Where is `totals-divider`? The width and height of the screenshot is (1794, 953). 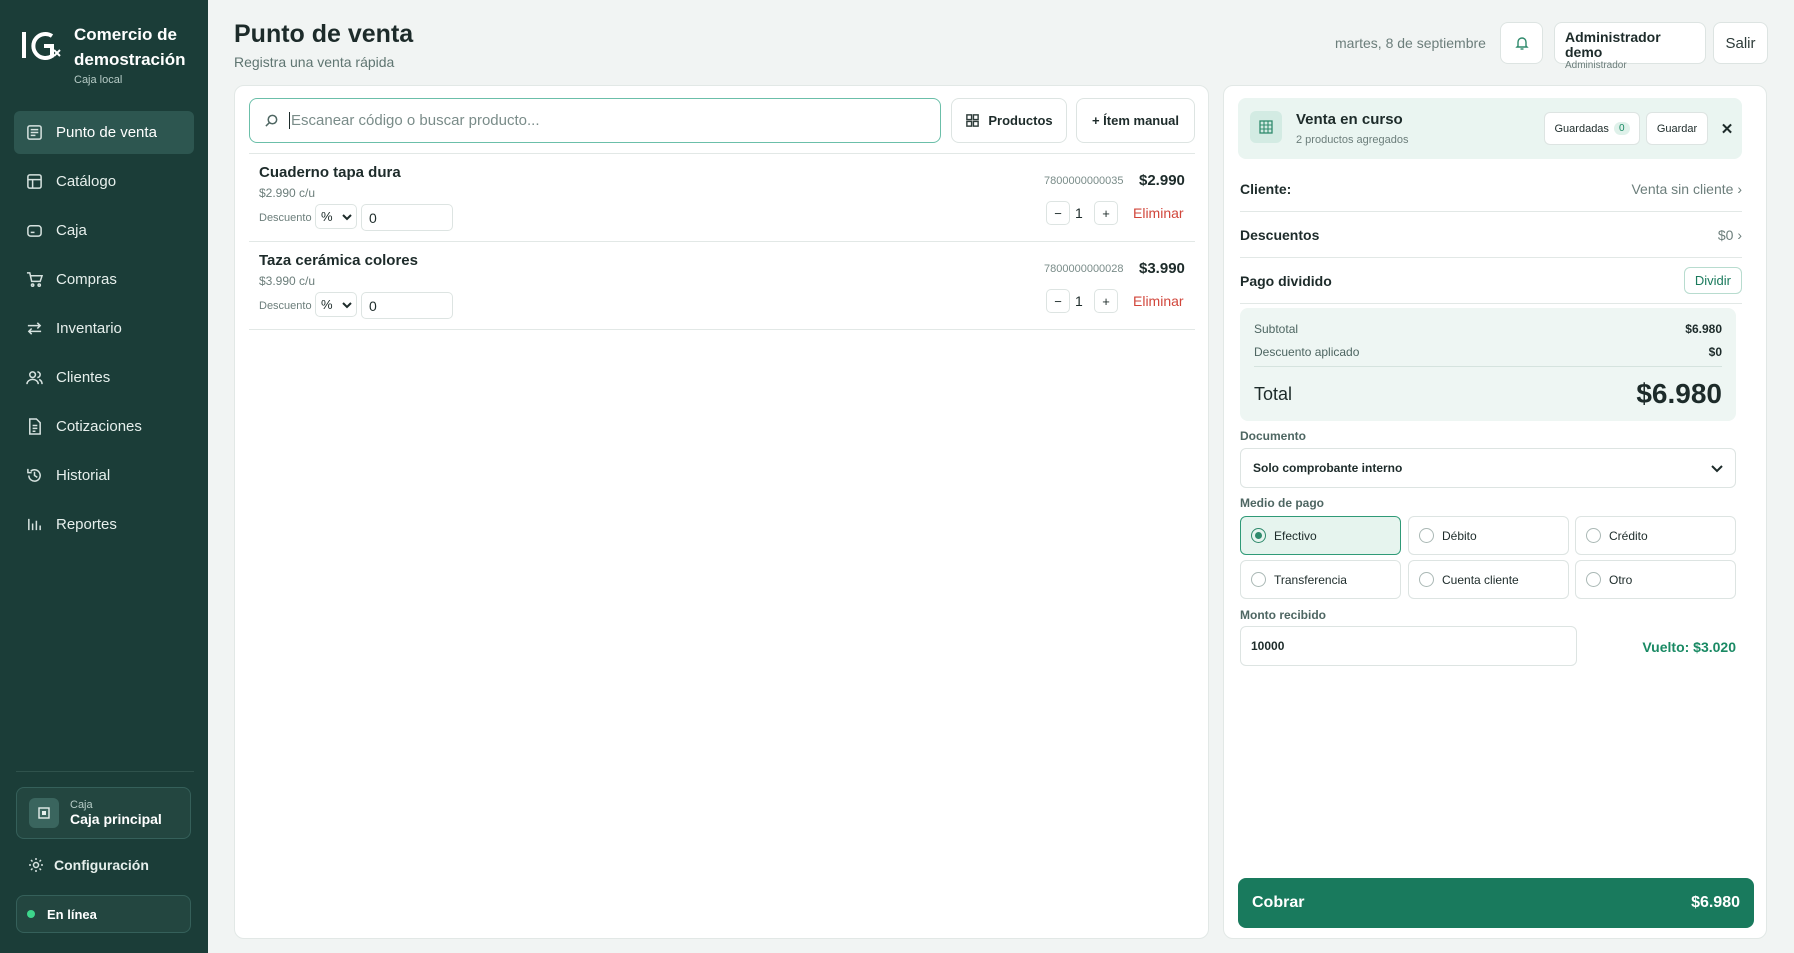 totals-divider is located at coordinates (1488, 366).